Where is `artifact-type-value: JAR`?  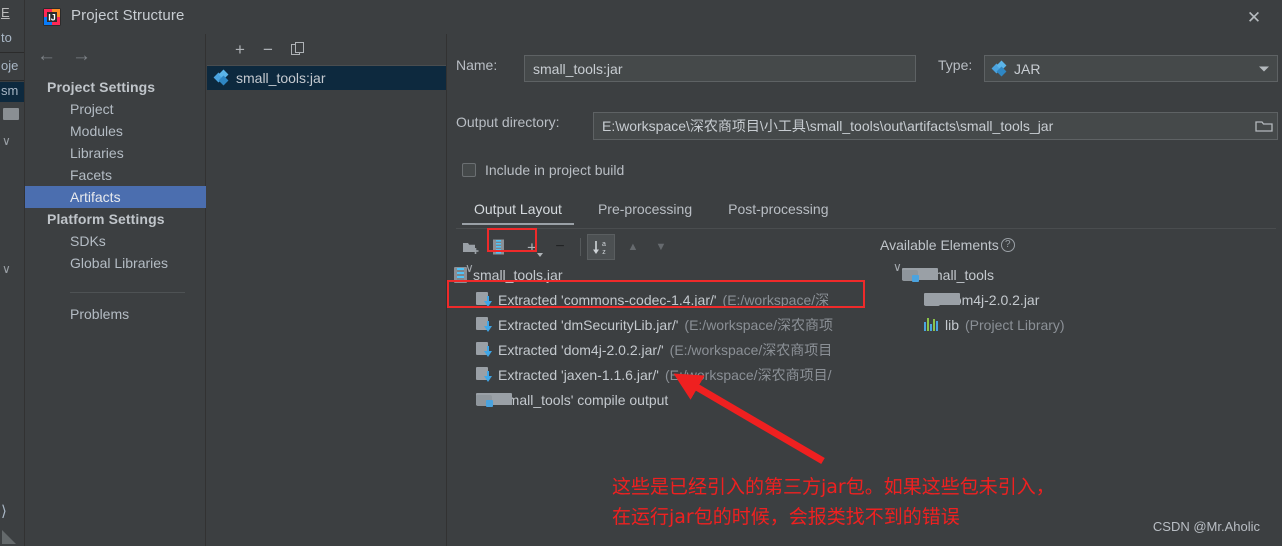 artifact-type-value: JAR is located at coordinates (1027, 68).